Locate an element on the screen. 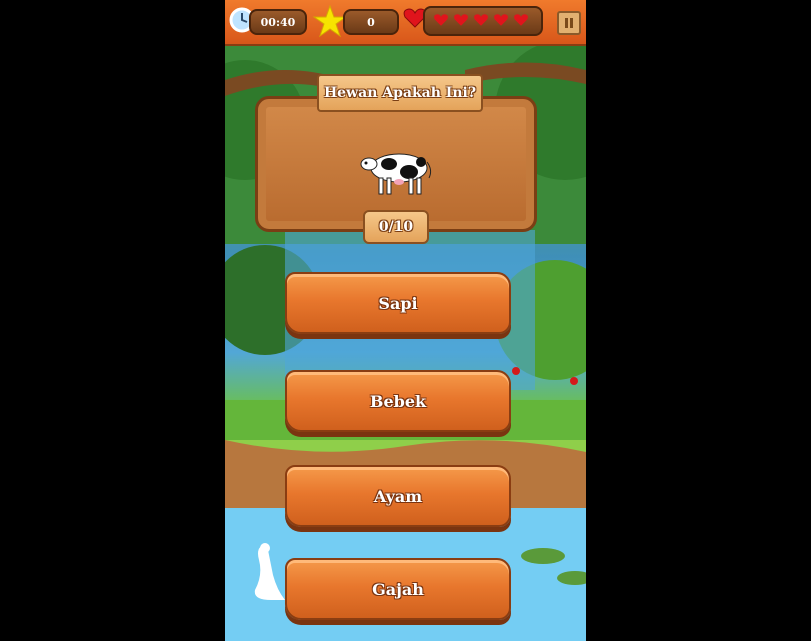 Image resolution: width=811 pixels, height=641 pixels. progress-counter: 0/10 is located at coordinates (396, 227).